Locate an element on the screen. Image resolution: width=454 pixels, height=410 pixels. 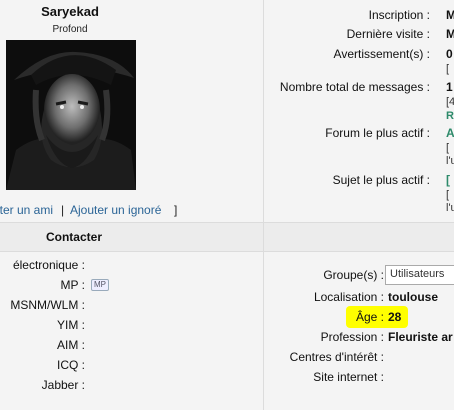
most-active-topic-sub: [ is located at coordinates (448, 195).